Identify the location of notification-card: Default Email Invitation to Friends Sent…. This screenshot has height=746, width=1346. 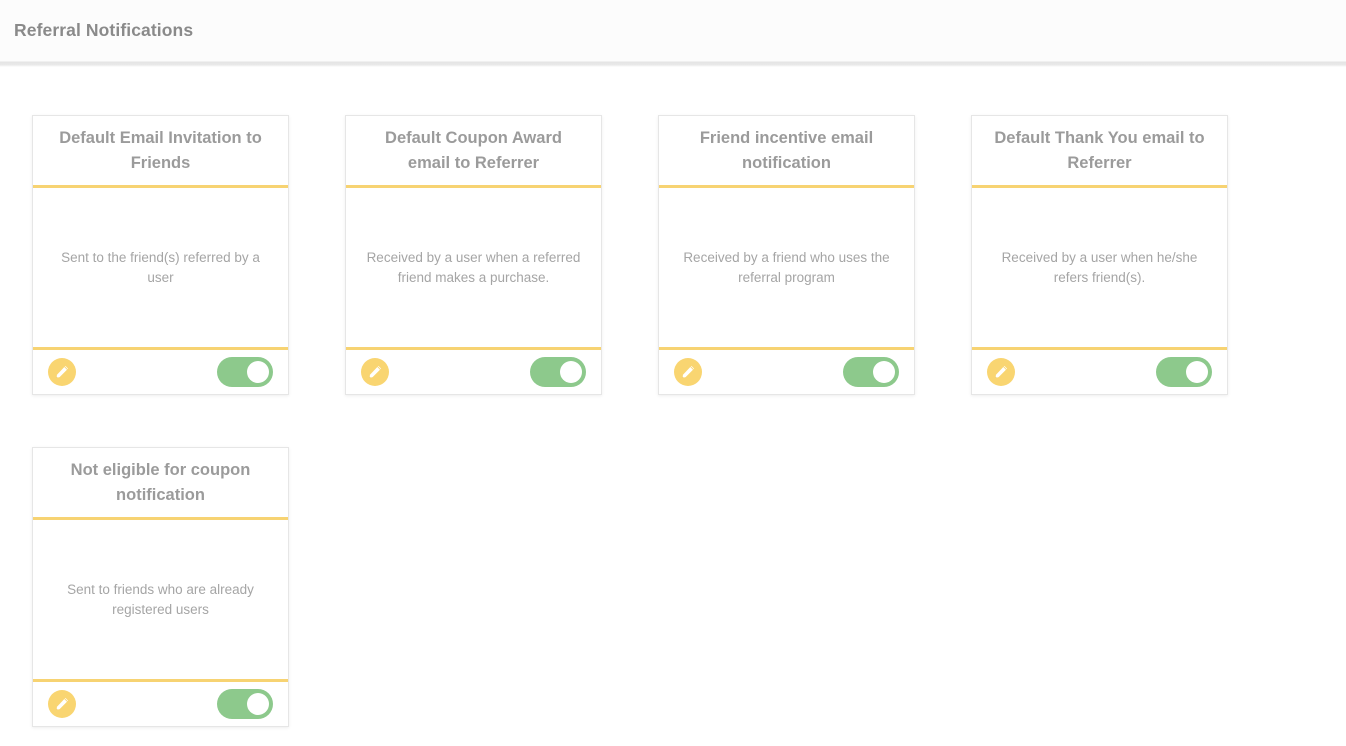
(160, 255).